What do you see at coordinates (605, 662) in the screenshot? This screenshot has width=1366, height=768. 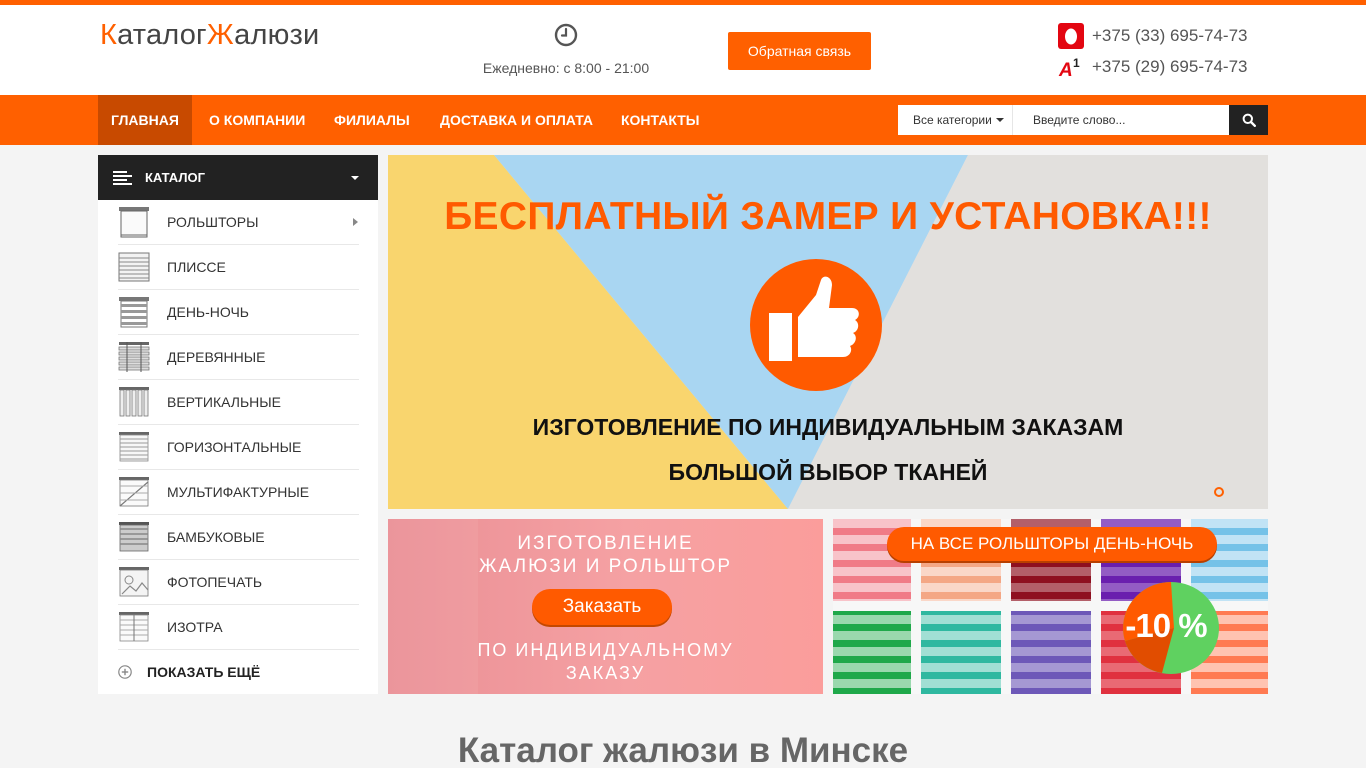 I see `banner-custom-bottom: по индивидуальному заказу` at bounding box center [605, 662].